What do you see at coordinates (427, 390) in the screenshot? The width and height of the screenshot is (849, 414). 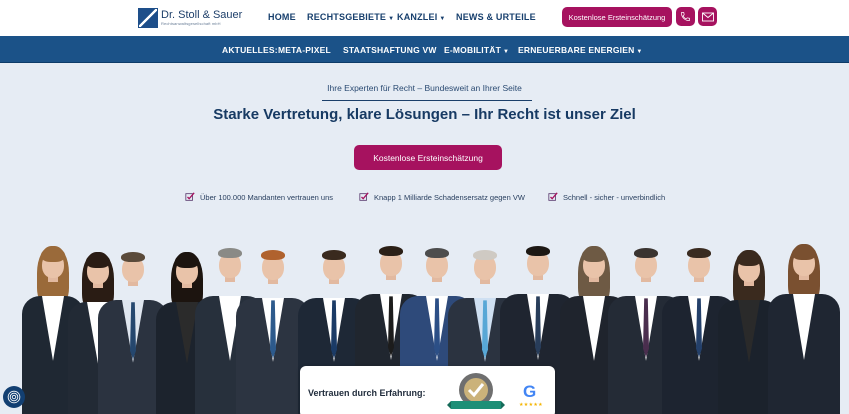 I see `trust-box: Vertrauen durch Erfahrung: G ★★★★★` at bounding box center [427, 390].